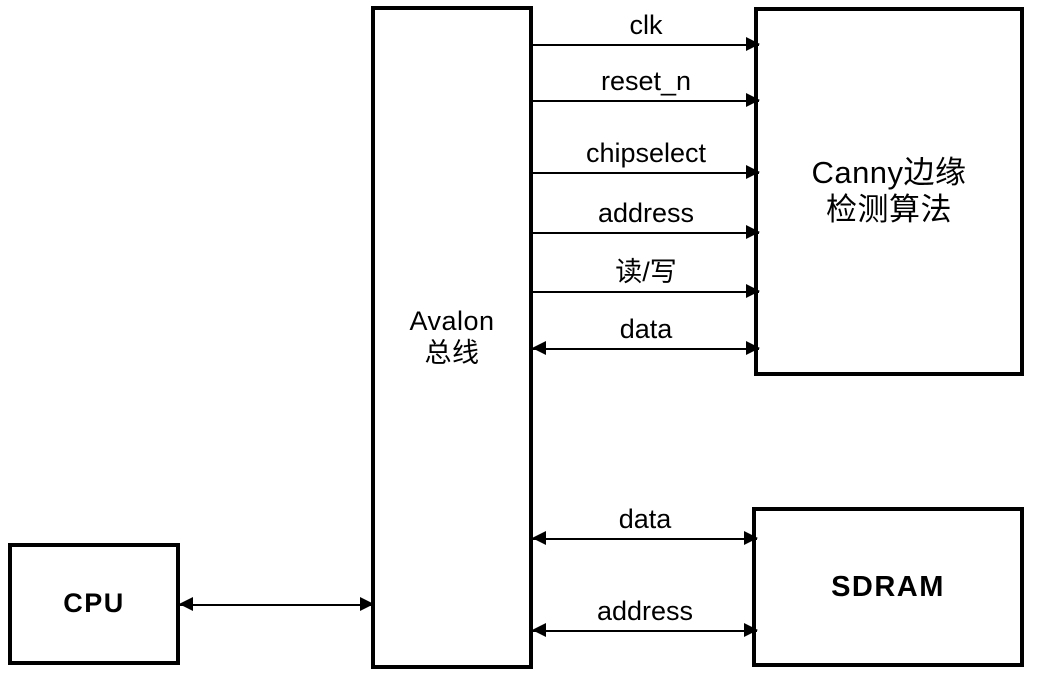 Image resolution: width=1039 pixels, height=682 pixels. Describe the element at coordinates (646, 213) in the screenshot. I see `signal-address-canny-label: address` at that location.